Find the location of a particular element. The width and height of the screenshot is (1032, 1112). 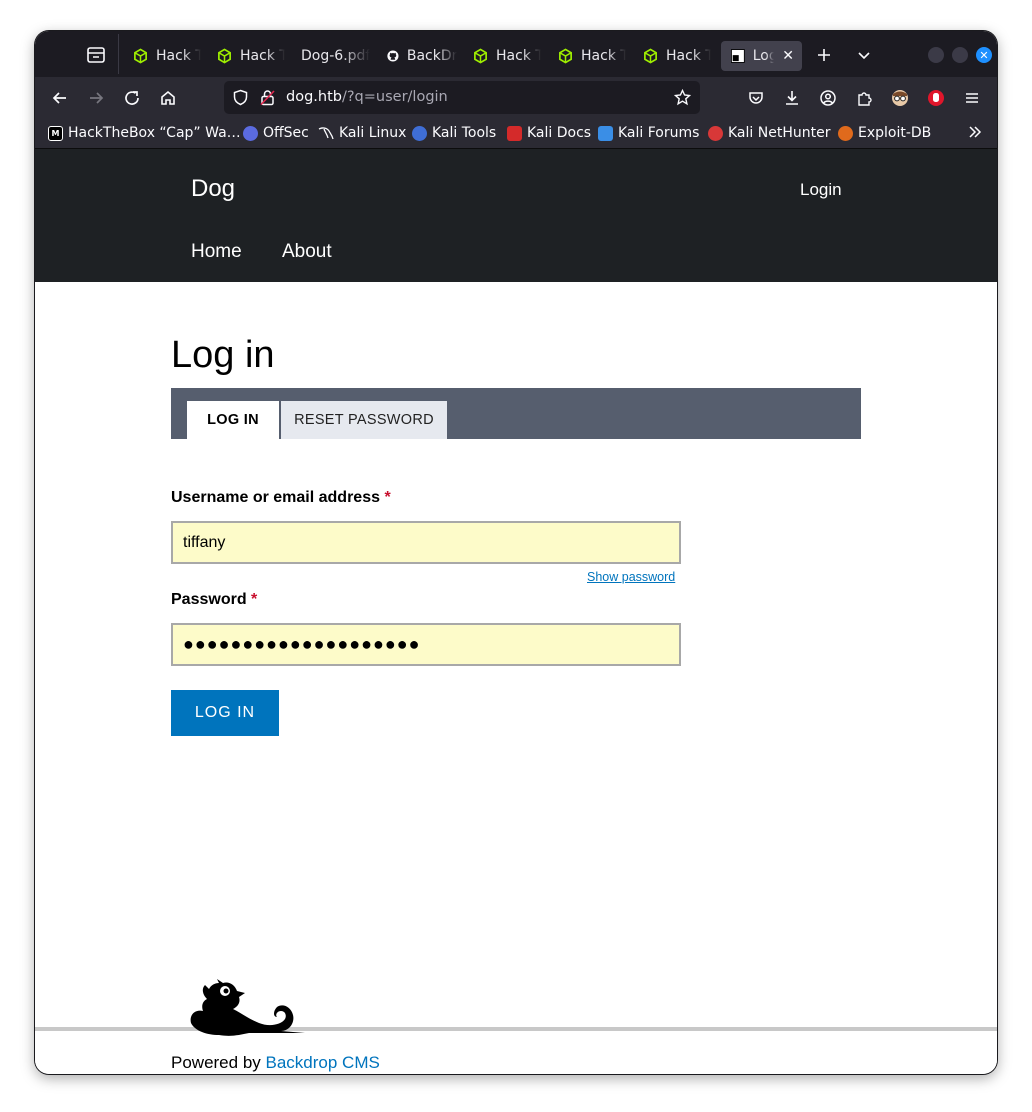

bookmark-exploit-db: Exploit-DB is located at coordinates (884, 133).